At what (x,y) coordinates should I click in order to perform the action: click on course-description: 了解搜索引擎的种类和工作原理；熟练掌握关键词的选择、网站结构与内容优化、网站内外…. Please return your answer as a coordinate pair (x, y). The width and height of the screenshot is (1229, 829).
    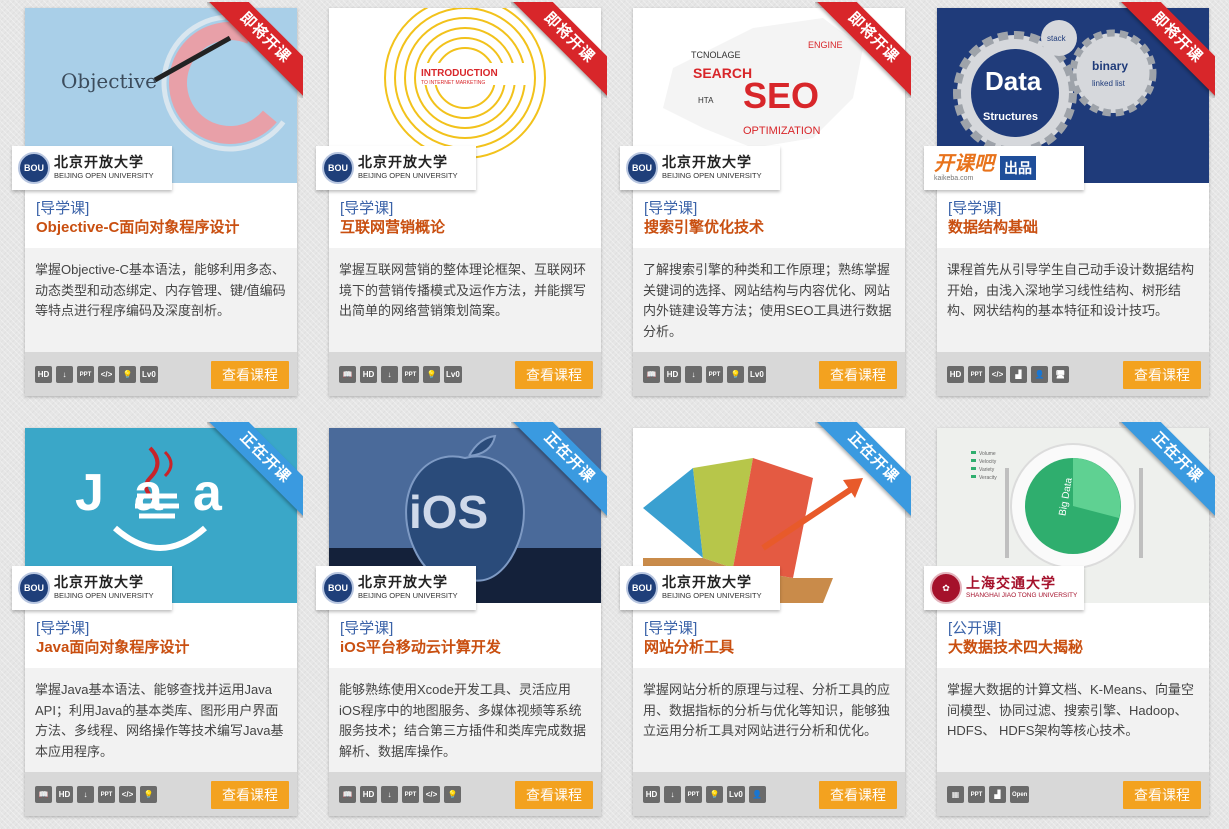
    Looking at the image, I should click on (769, 300).